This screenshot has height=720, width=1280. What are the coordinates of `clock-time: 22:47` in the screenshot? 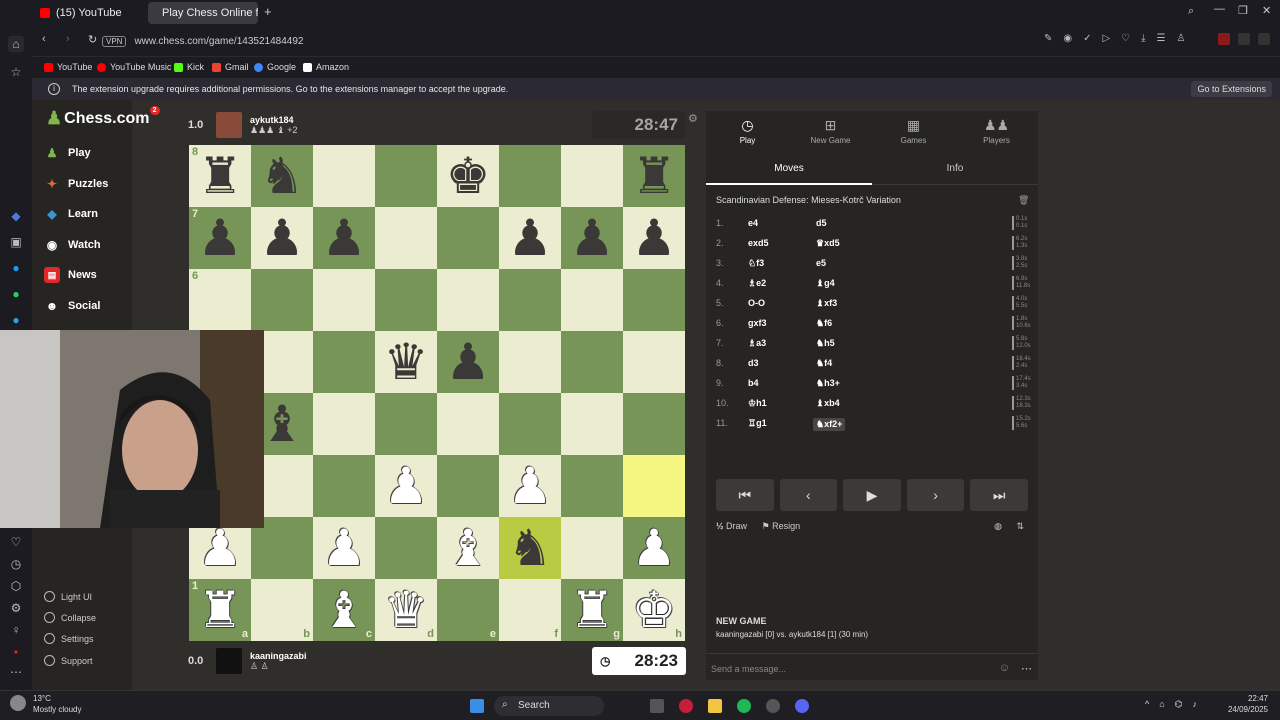 It's located at (1246, 698).